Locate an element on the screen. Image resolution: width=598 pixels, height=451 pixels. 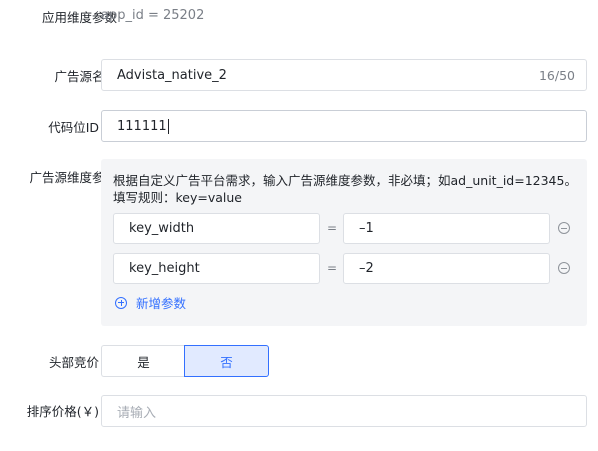
source-name-input: Advista_native_2 16/50 is located at coordinates (344, 75).